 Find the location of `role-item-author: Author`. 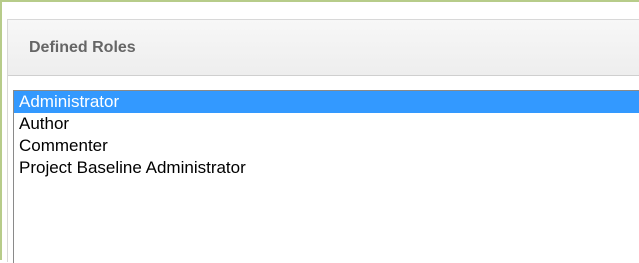

role-item-author: Author is located at coordinates (326, 124).